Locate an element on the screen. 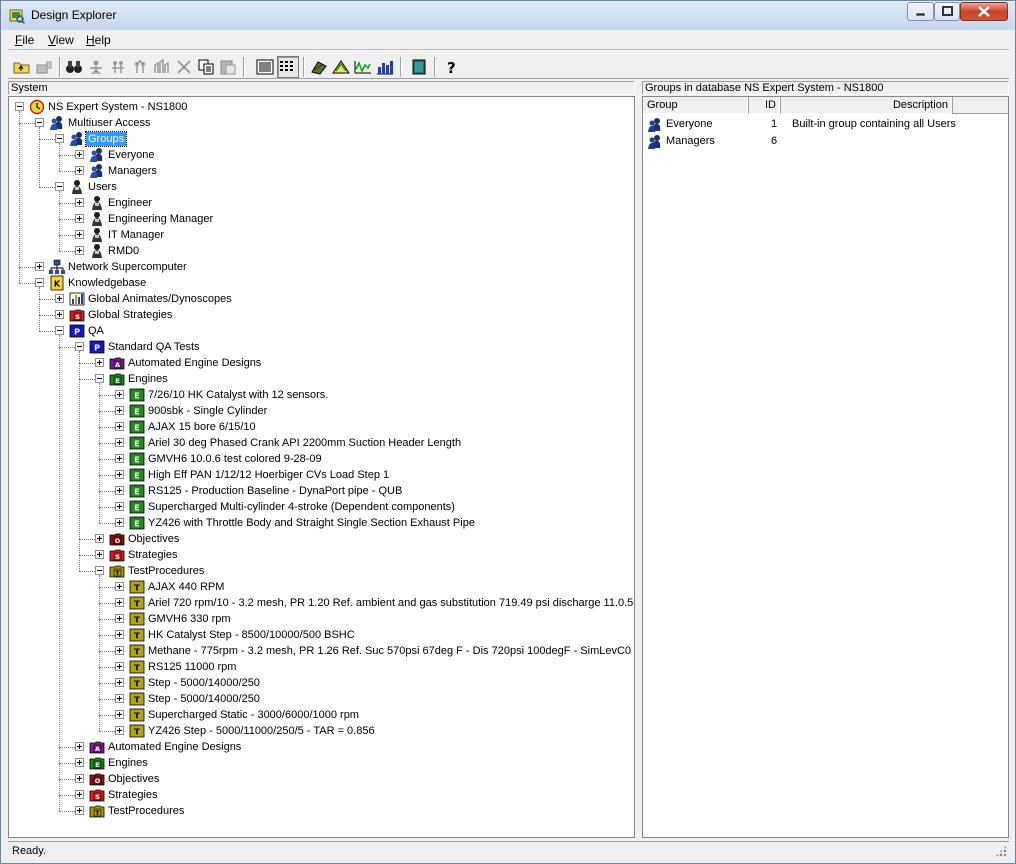 The width and height of the screenshot is (1016, 864). plot-button is located at coordinates (363, 67).